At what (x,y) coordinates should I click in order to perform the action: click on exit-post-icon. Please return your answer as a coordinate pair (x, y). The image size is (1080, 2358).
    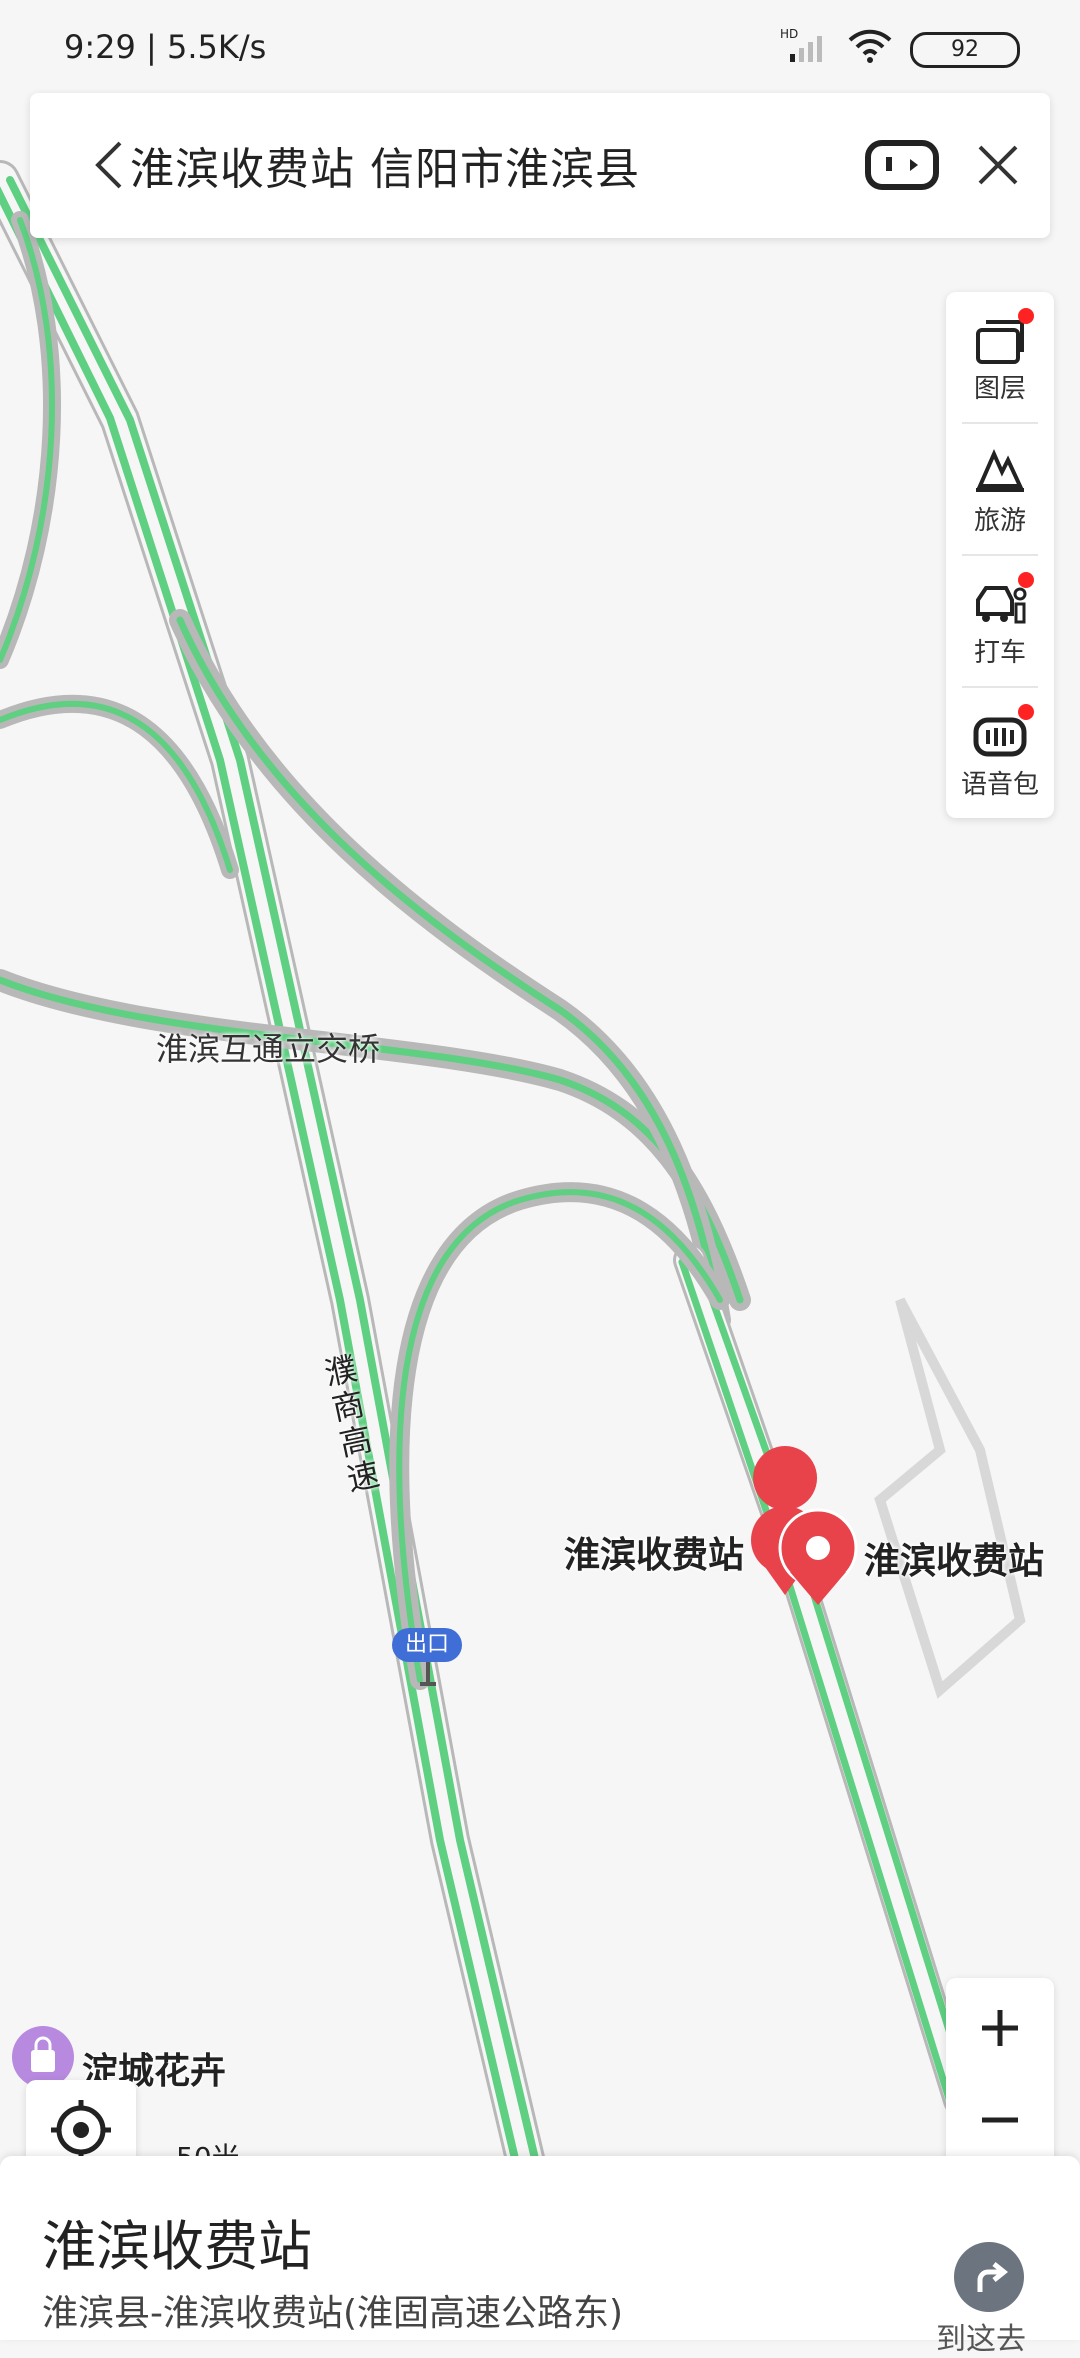
    Looking at the image, I should click on (428, 1674).